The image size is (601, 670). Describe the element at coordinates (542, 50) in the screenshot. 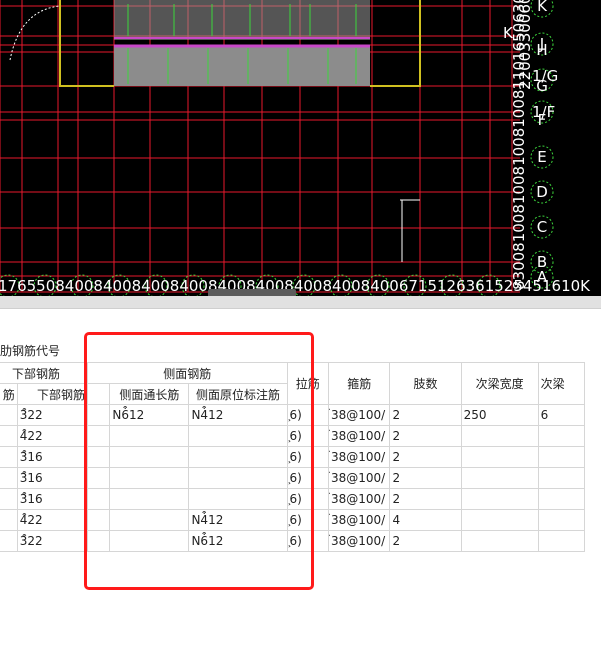

I see `axis-label: H` at that location.